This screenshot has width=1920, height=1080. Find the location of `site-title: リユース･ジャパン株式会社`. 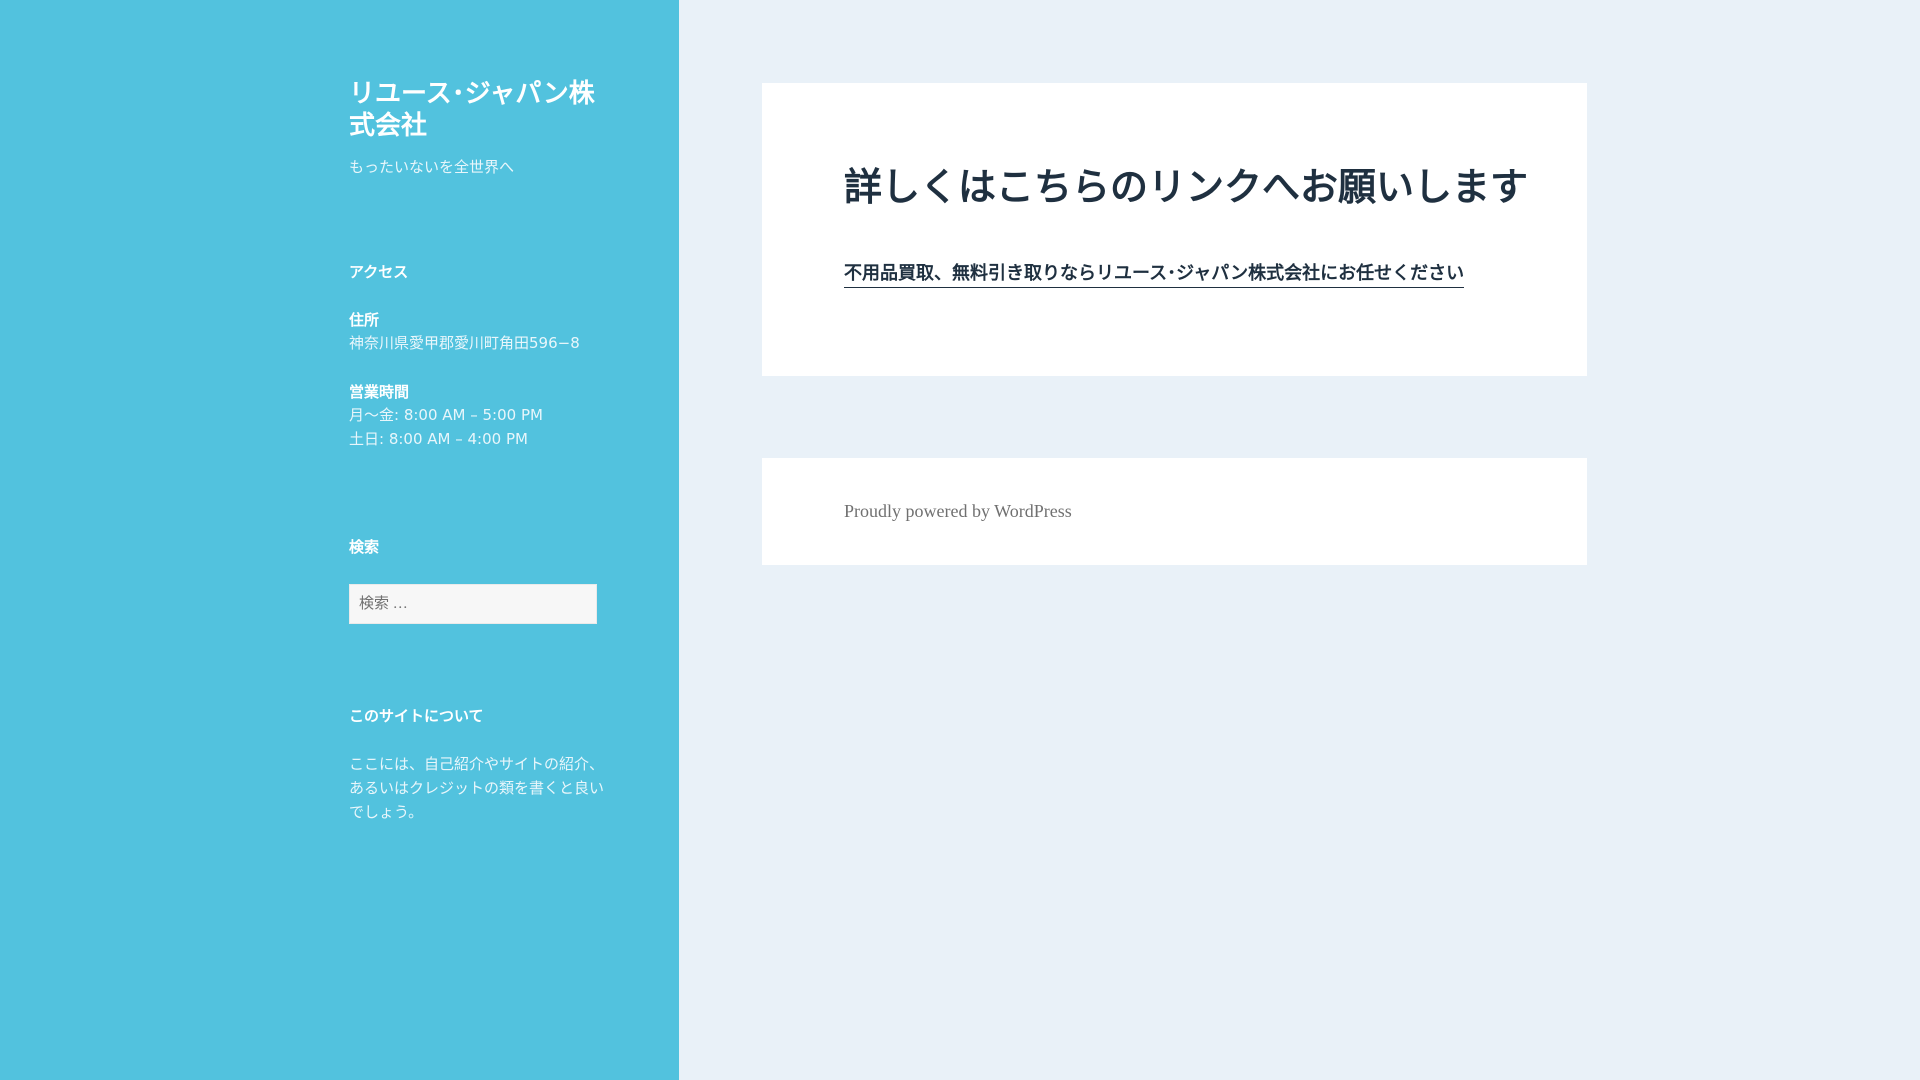

site-title: リユース･ジャパン株式会社 is located at coordinates (473, 110).